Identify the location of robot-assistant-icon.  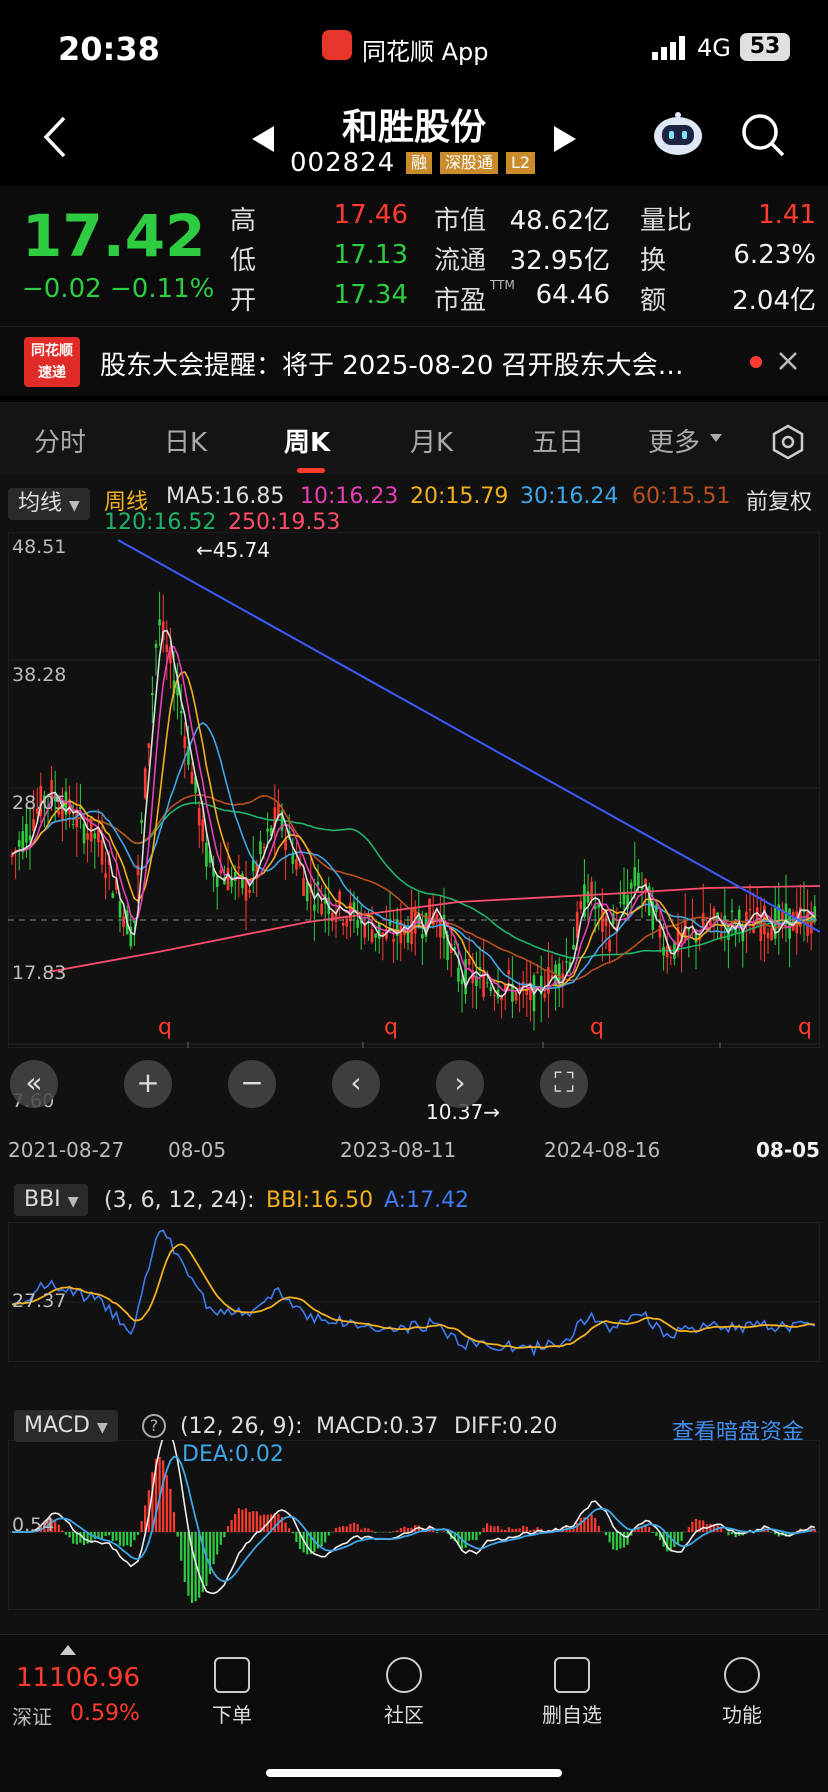
(678, 134).